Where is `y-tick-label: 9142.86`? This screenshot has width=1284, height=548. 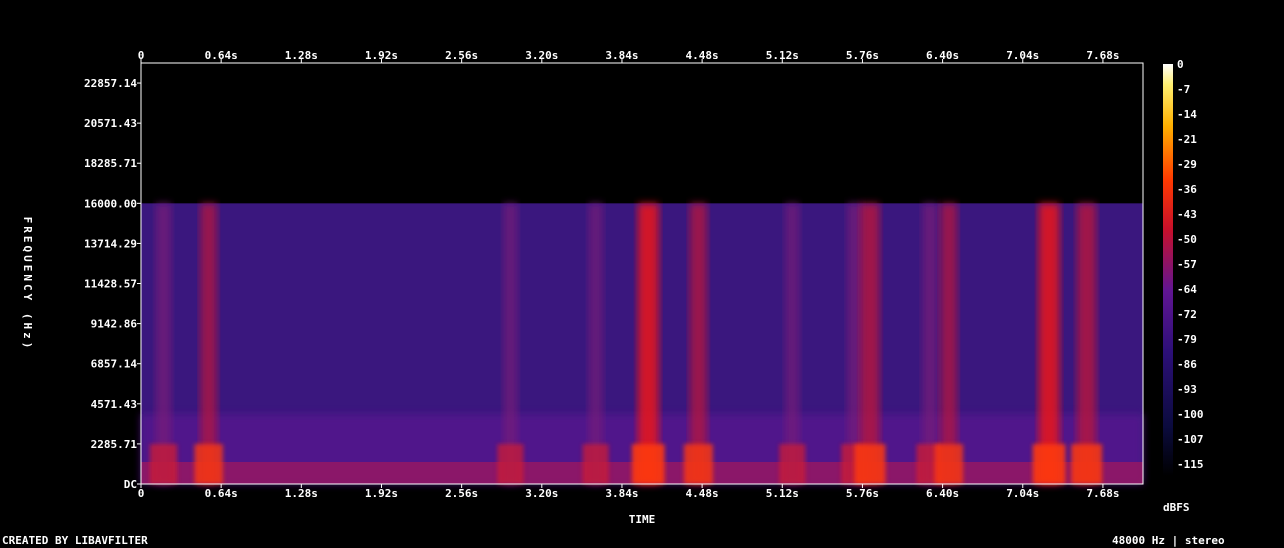 y-tick-label: 9142.86 is located at coordinates (114, 324).